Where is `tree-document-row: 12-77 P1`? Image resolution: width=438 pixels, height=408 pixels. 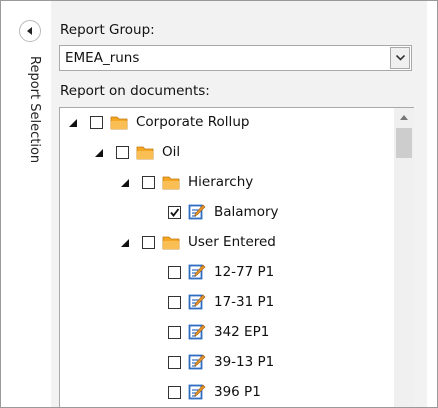
tree-document-row: 12-77 P1 is located at coordinates (225, 273).